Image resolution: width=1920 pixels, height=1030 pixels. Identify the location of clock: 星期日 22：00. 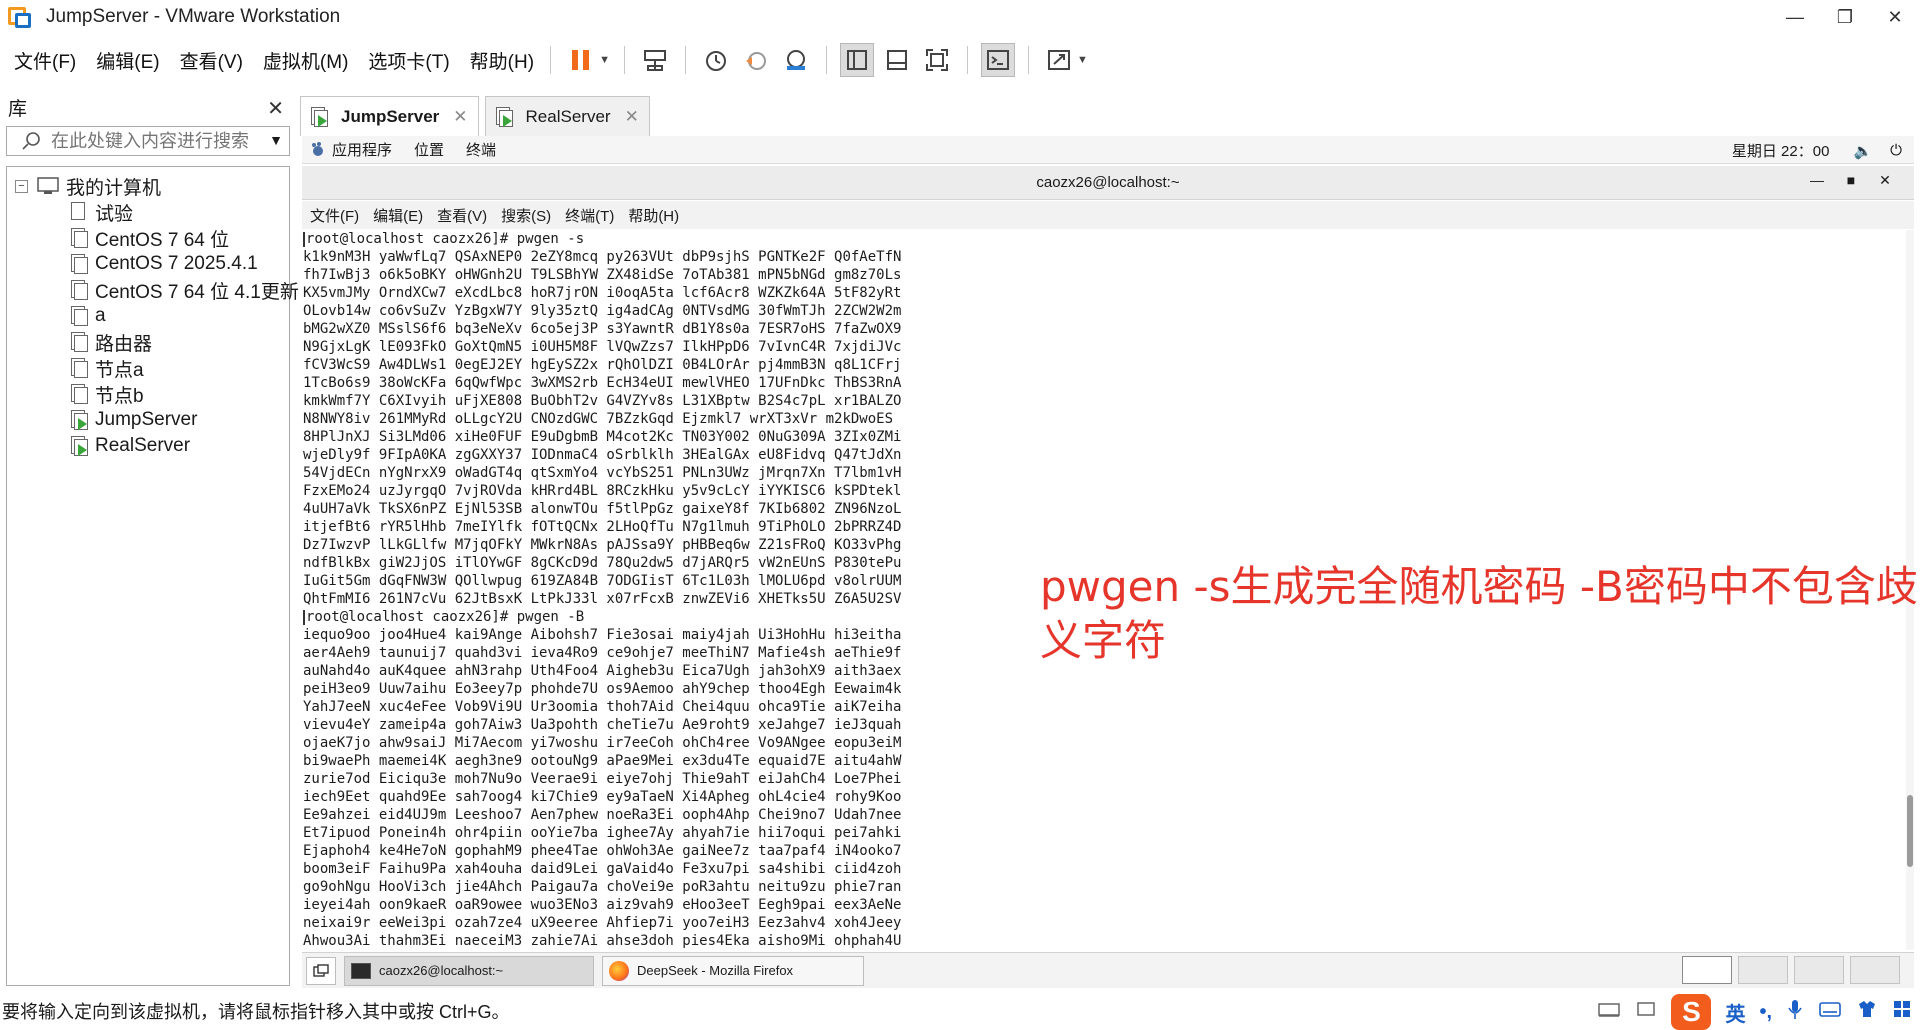
(1781, 150).